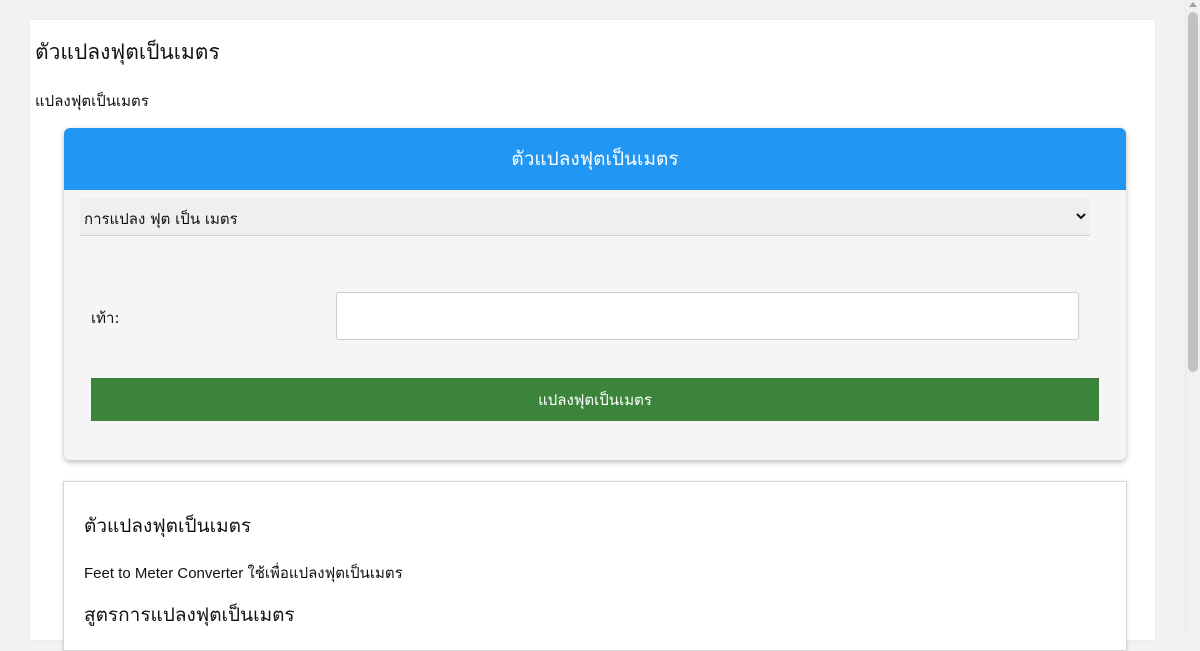 This screenshot has width=1200, height=651. Describe the element at coordinates (189, 615) in the screenshot. I see `formula-heading: สูตรการแปลงฟุตเป็นเมตร` at that location.